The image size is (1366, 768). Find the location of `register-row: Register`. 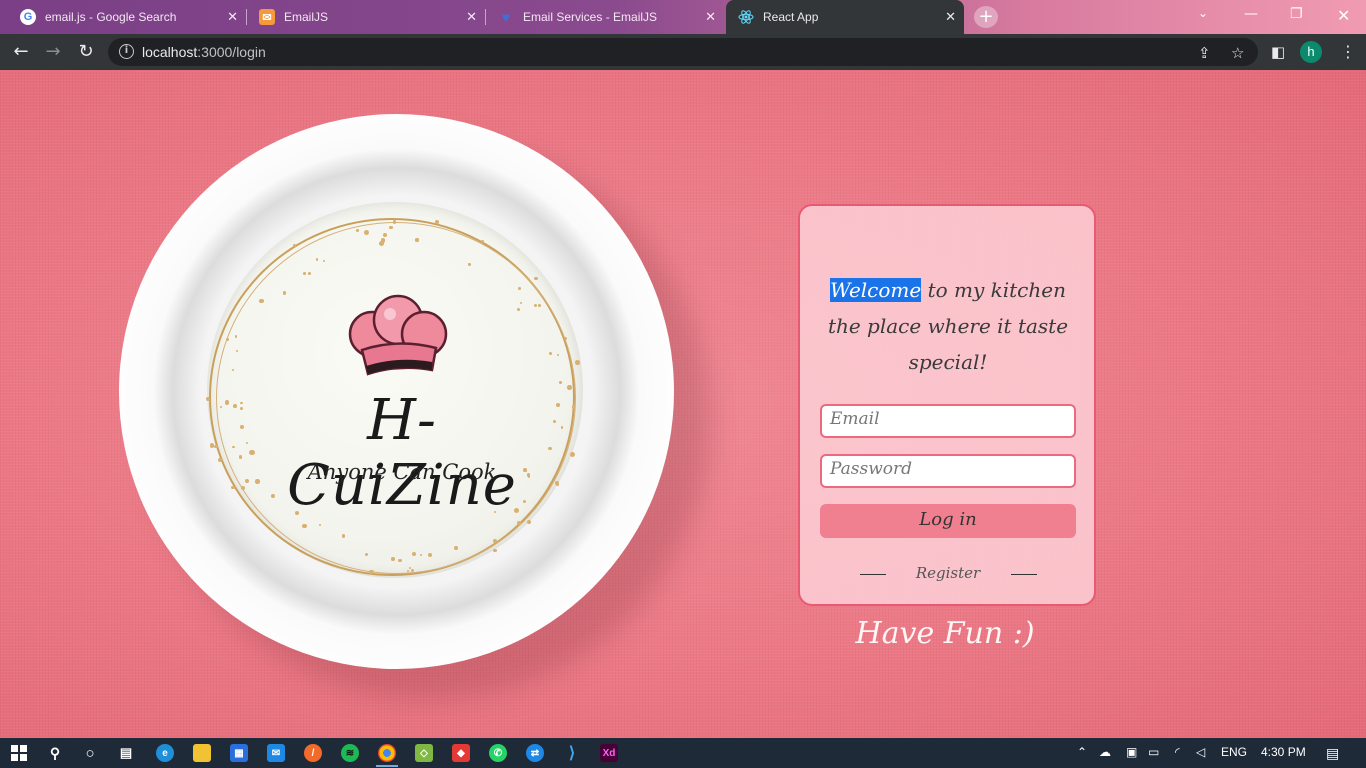

register-row: Register is located at coordinates (948, 574).